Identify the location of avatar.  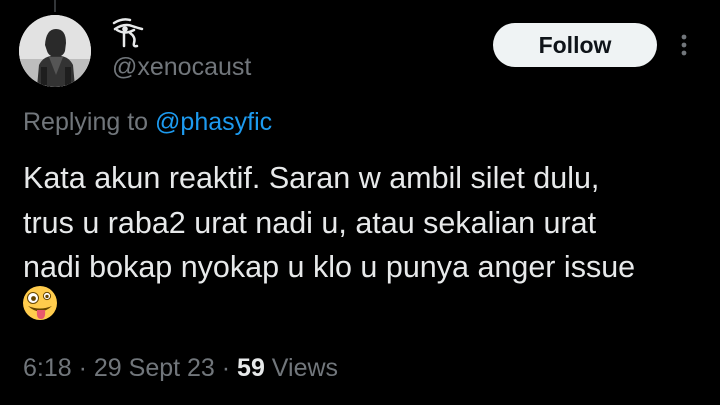
(55, 51).